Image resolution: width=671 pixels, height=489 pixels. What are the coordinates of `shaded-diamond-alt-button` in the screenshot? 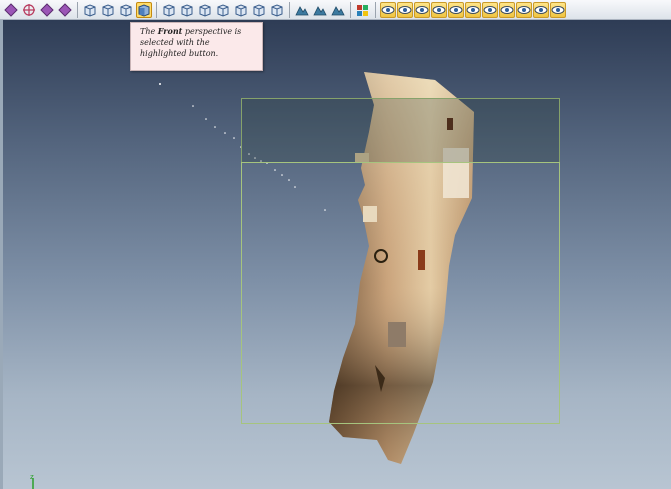 It's located at (65, 10).